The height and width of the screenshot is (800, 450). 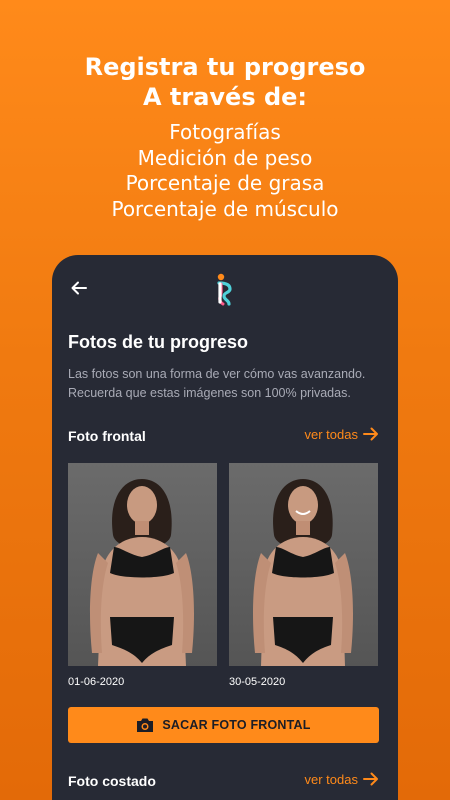 I want to click on side-photo-label: Foto costado, so click(x=112, y=781).